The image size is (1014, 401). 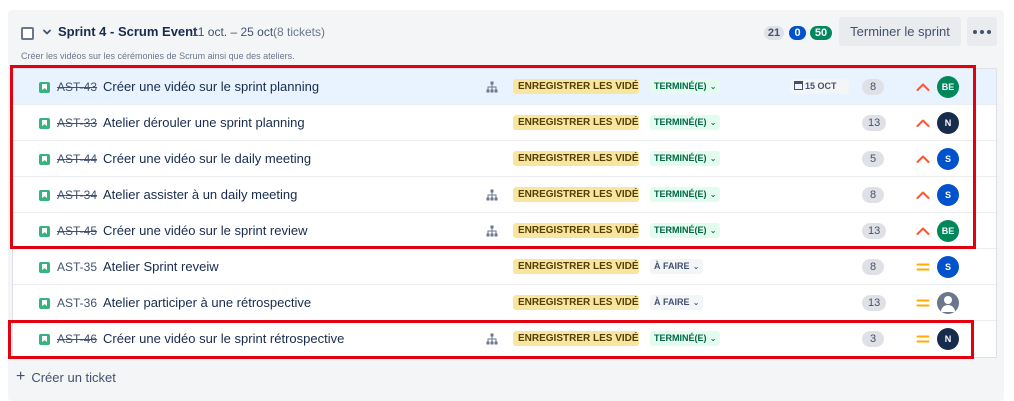 What do you see at coordinates (900, 31) in the screenshot?
I see `end-sprint-button: Terminer le sprint` at bounding box center [900, 31].